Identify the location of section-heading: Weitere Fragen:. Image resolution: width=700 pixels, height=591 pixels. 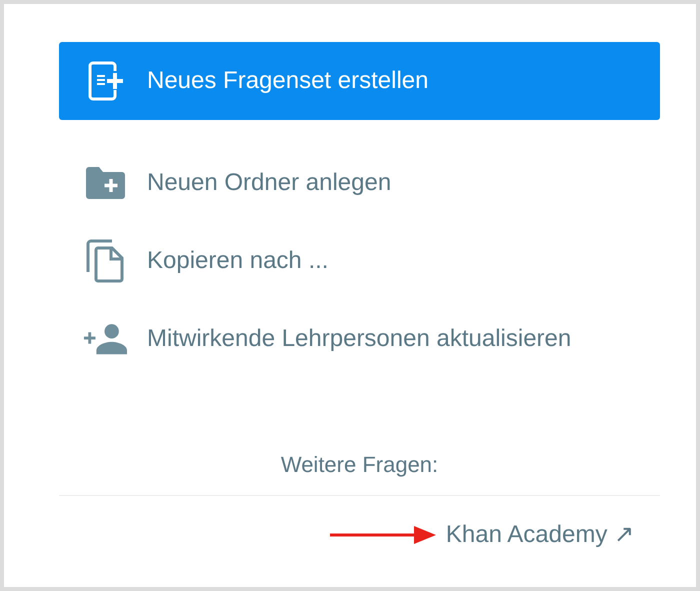
(360, 465).